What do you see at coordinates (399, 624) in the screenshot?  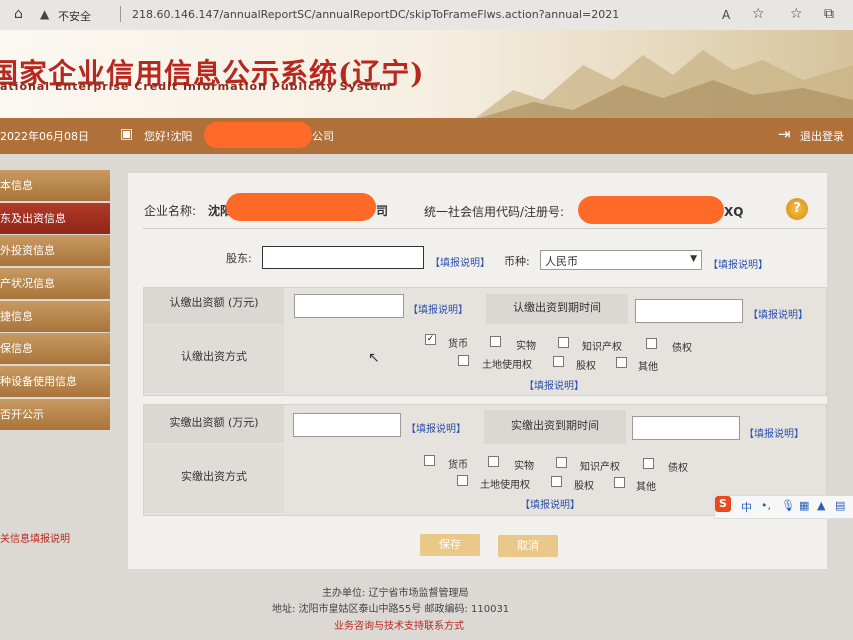 I see `footer-contact-link: 业务咨询与技术支持联系方式` at bounding box center [399, 624].